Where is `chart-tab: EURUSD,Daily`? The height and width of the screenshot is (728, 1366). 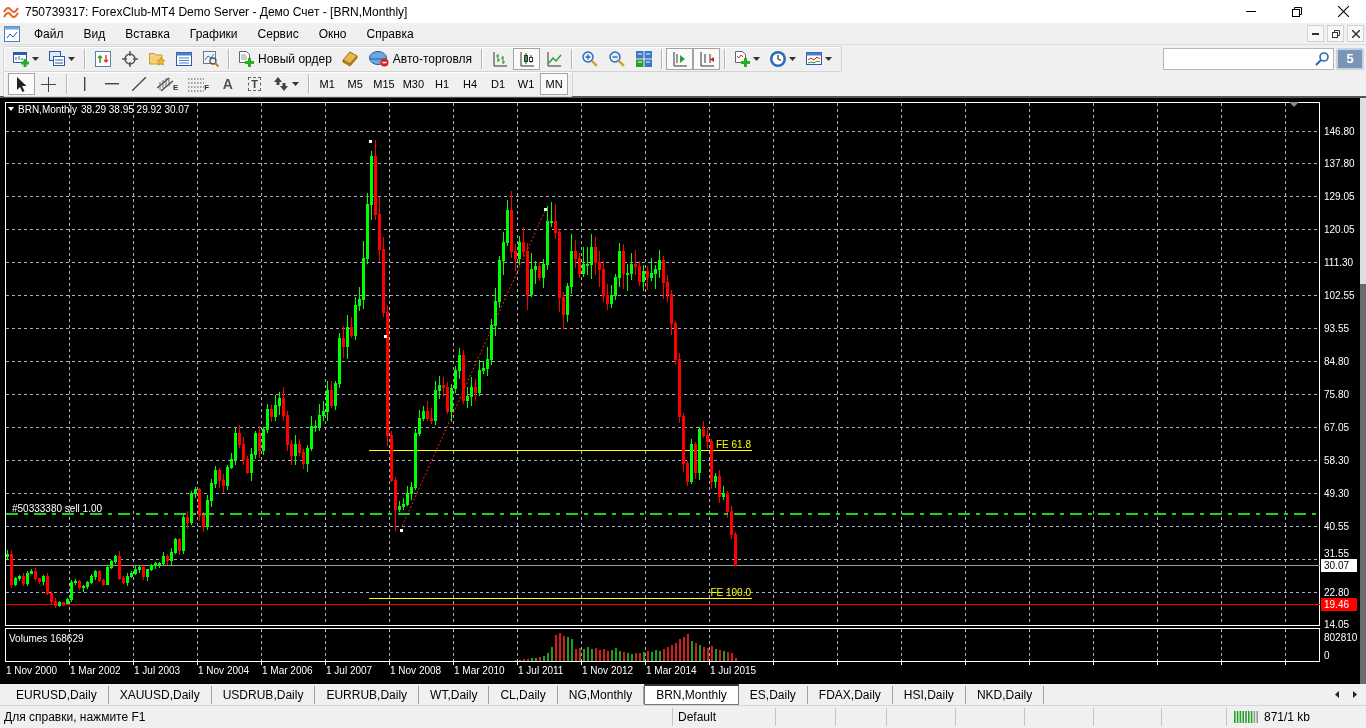 chart-tab: EURUSD,Daily is located at coordinates (57, 695).